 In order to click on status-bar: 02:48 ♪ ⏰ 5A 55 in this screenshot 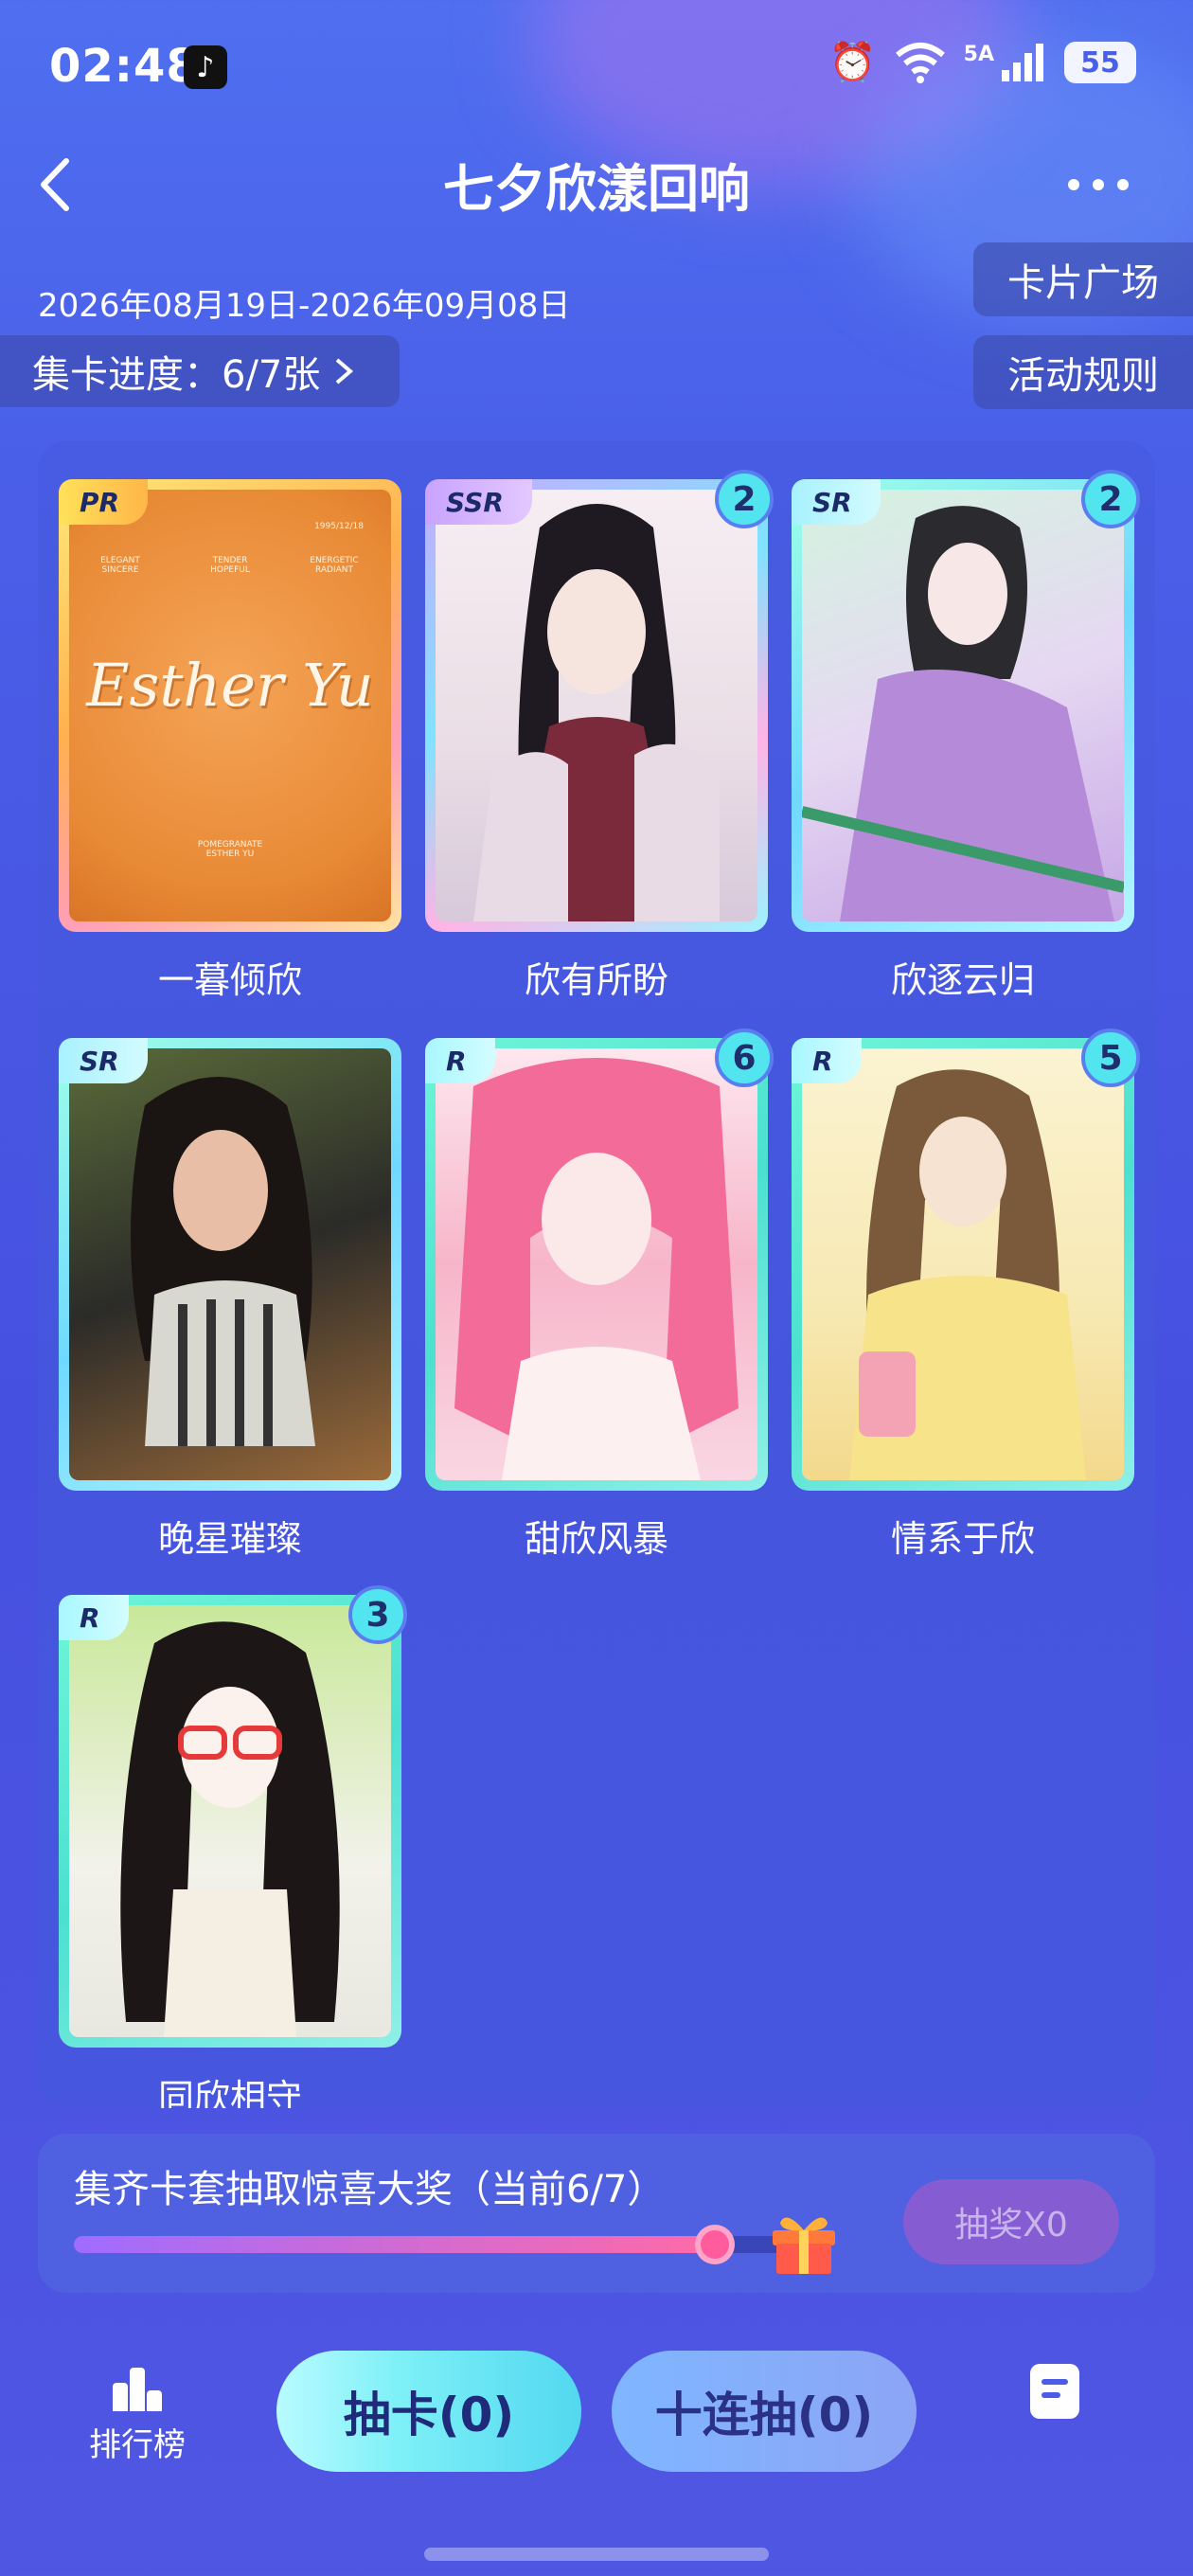, I will do `click(596, 71)`.